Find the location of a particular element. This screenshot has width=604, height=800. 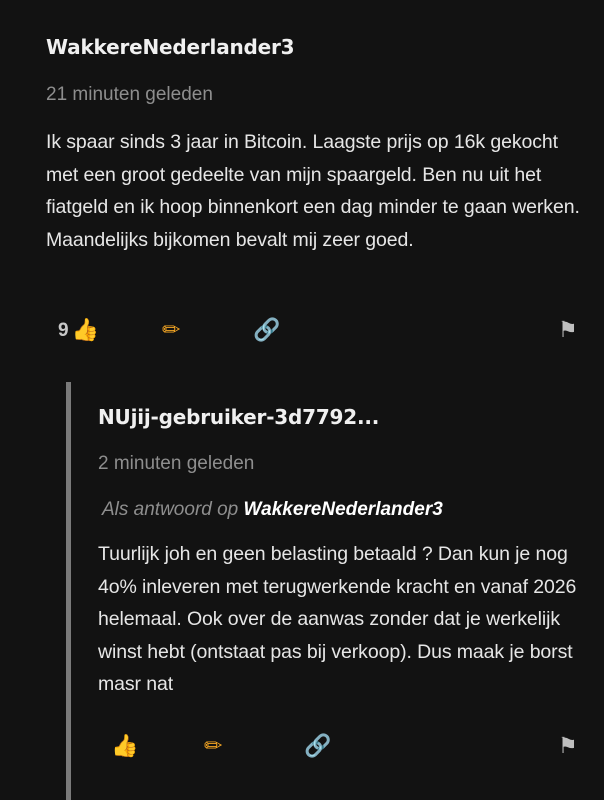

like-count: 9 is located at coordinates (63, 330).